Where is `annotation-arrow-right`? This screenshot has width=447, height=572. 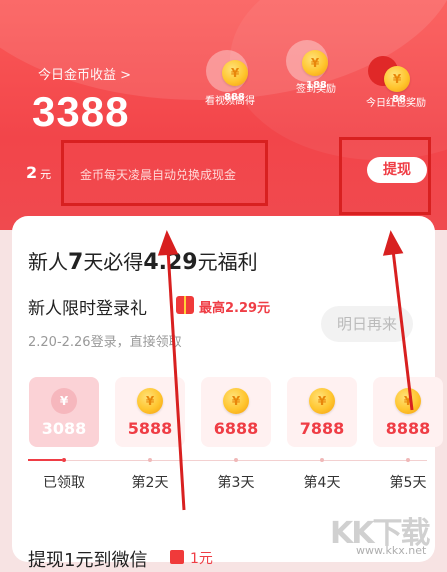 annotation-arrow-right is located at coordinates (402, 330).